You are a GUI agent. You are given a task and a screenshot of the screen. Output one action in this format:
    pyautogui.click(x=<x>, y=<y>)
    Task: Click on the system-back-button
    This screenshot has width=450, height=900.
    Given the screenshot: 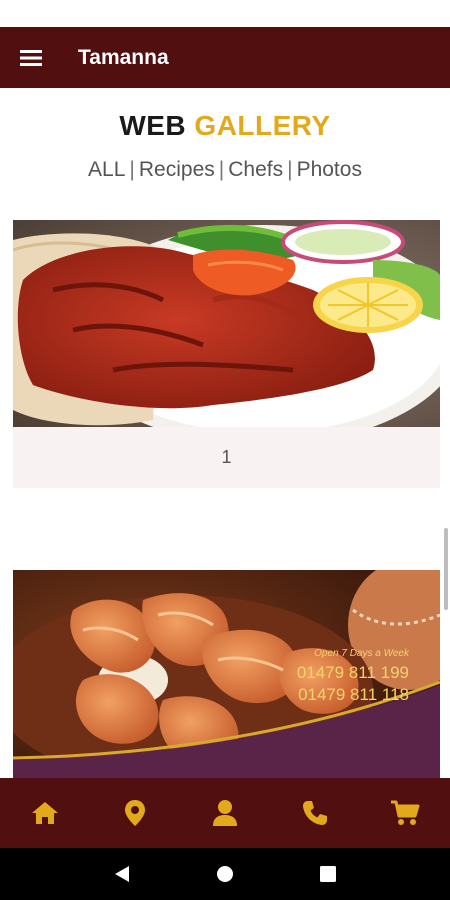 What is the action you would take?
    pyautogui.click(x=122, y=874)
    